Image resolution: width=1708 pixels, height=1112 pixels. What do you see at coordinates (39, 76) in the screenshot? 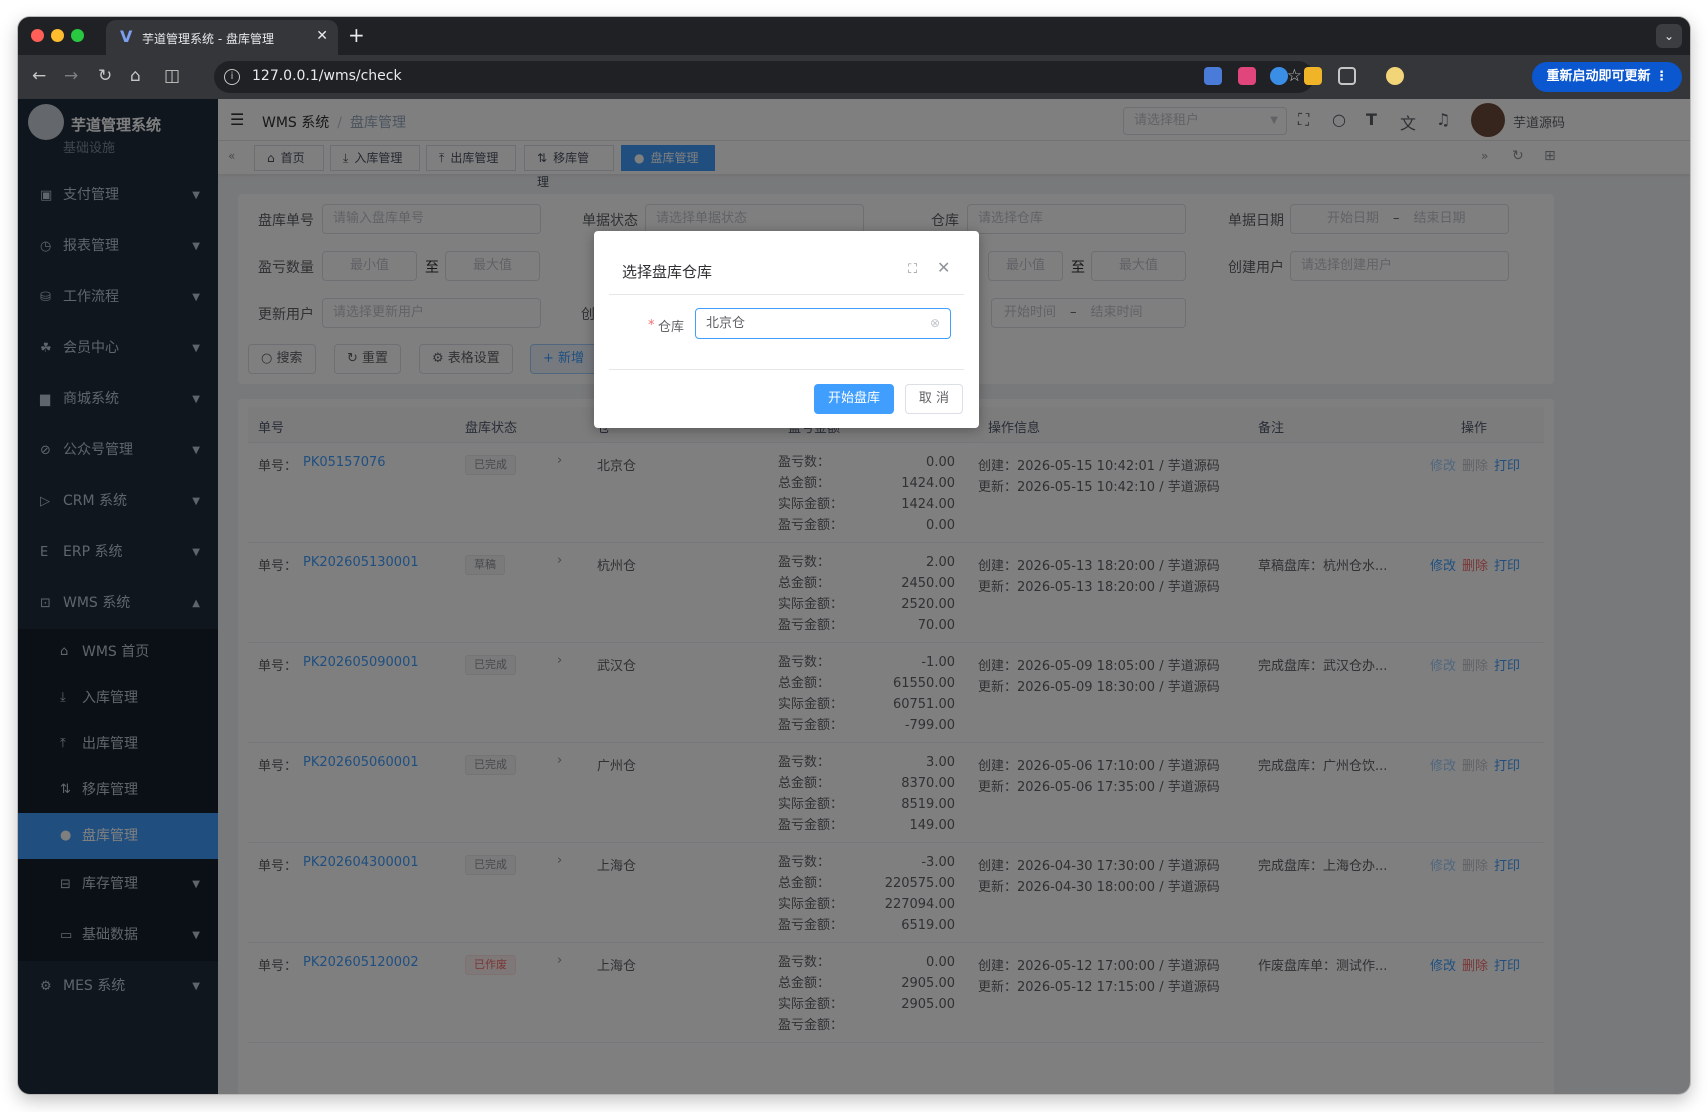
I see `back-icon: ←` at bounding box center [39, 76].